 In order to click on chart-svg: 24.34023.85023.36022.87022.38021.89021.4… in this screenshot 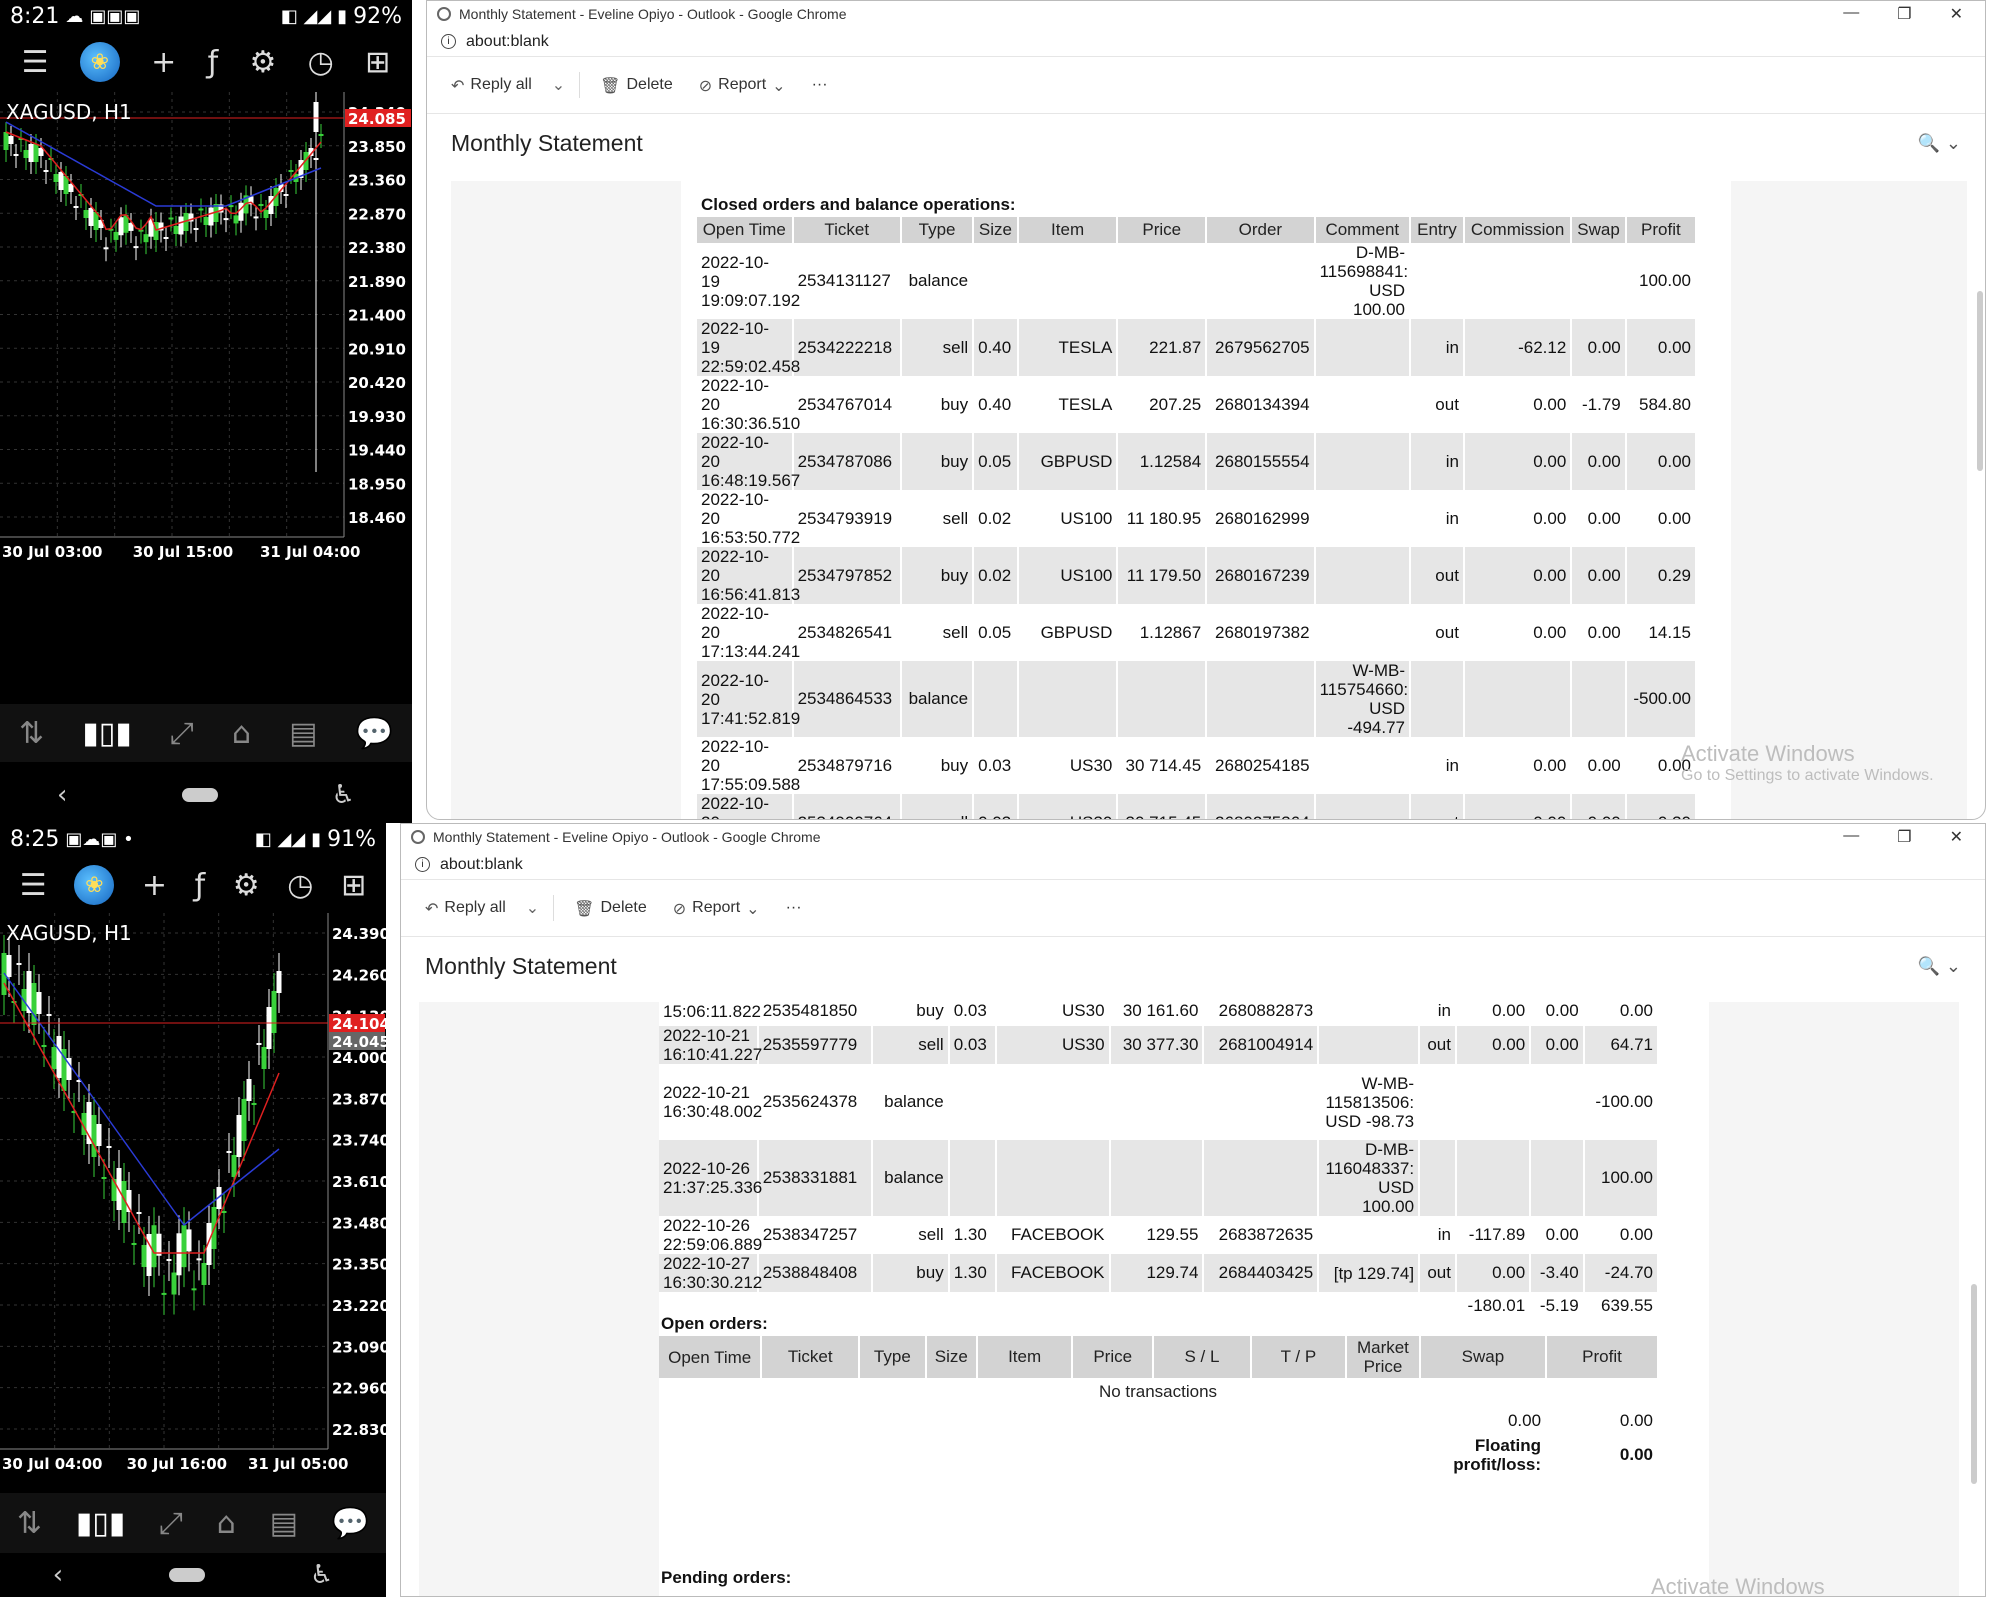, I will do `click(206, 398)`.